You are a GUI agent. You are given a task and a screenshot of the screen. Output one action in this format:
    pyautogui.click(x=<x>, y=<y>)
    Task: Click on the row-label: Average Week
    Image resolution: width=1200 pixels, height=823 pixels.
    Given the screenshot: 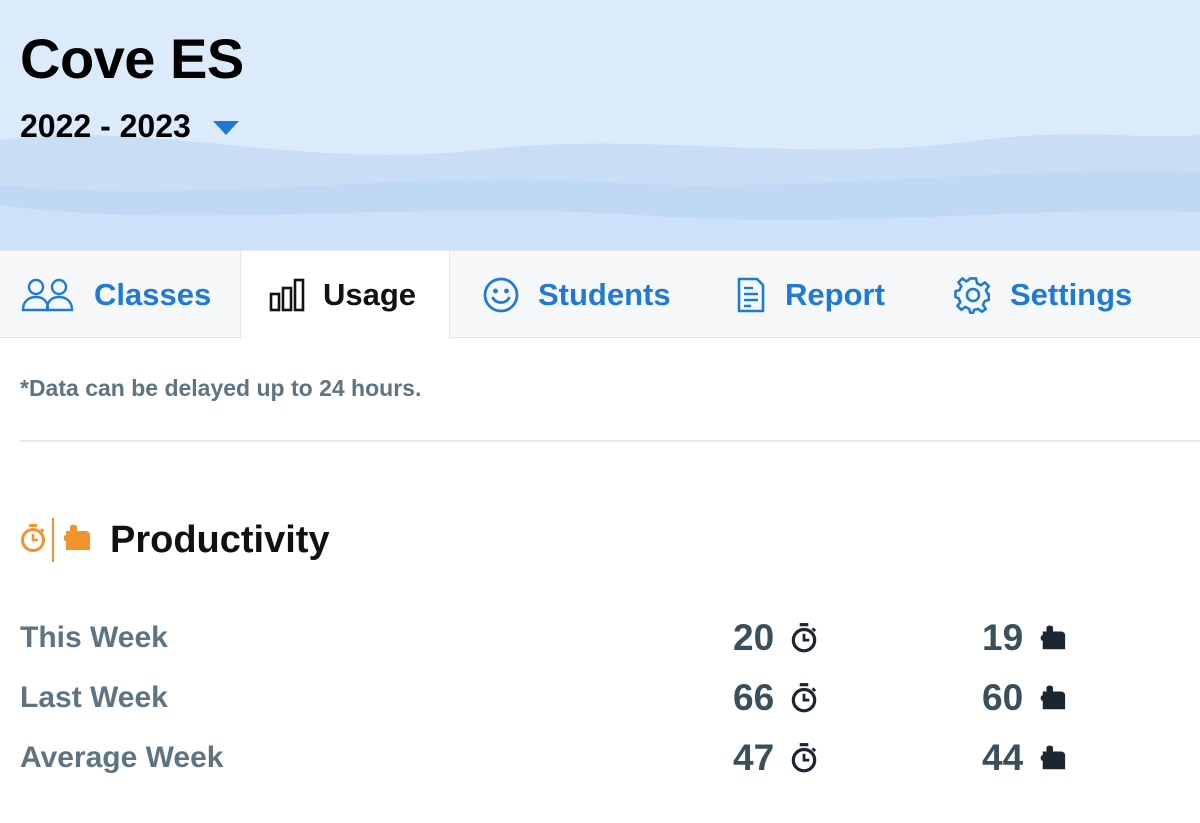 What is the action you would take?
    pyautogui.click(x=122, y=757)
    